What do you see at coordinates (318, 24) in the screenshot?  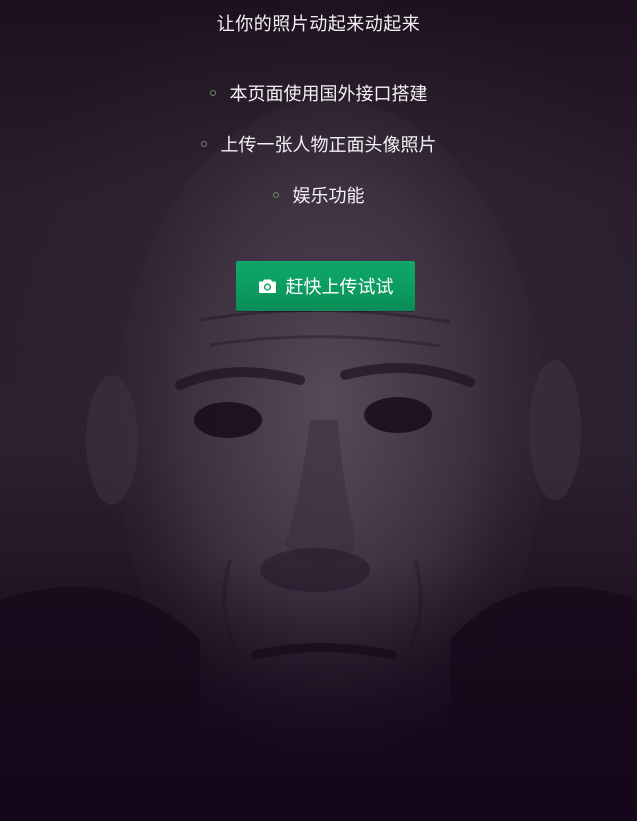 I see `page-title: 让你的照片动起来动起来` at bounding box center [318, 24].